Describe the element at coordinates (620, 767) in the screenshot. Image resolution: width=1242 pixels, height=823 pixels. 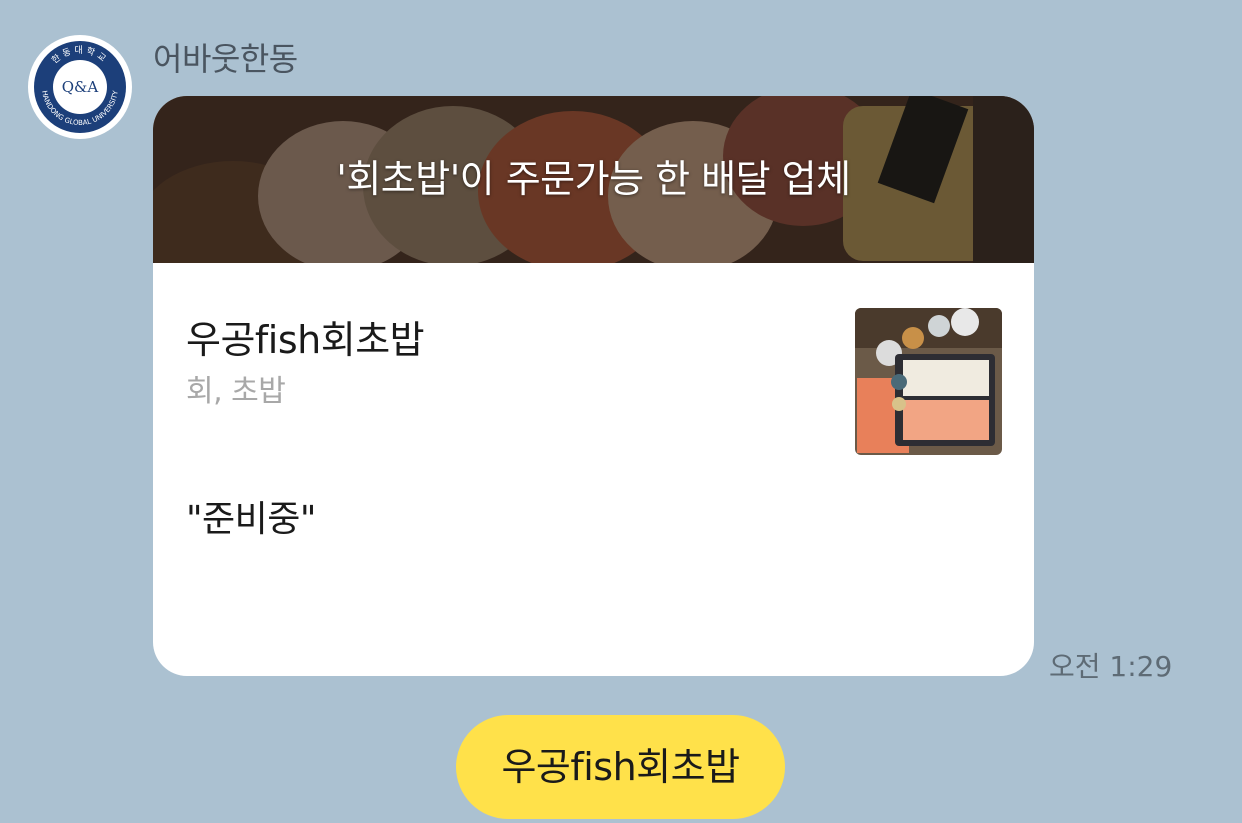
I see `quick-reply-button: 우공fish회초밥` at that location.